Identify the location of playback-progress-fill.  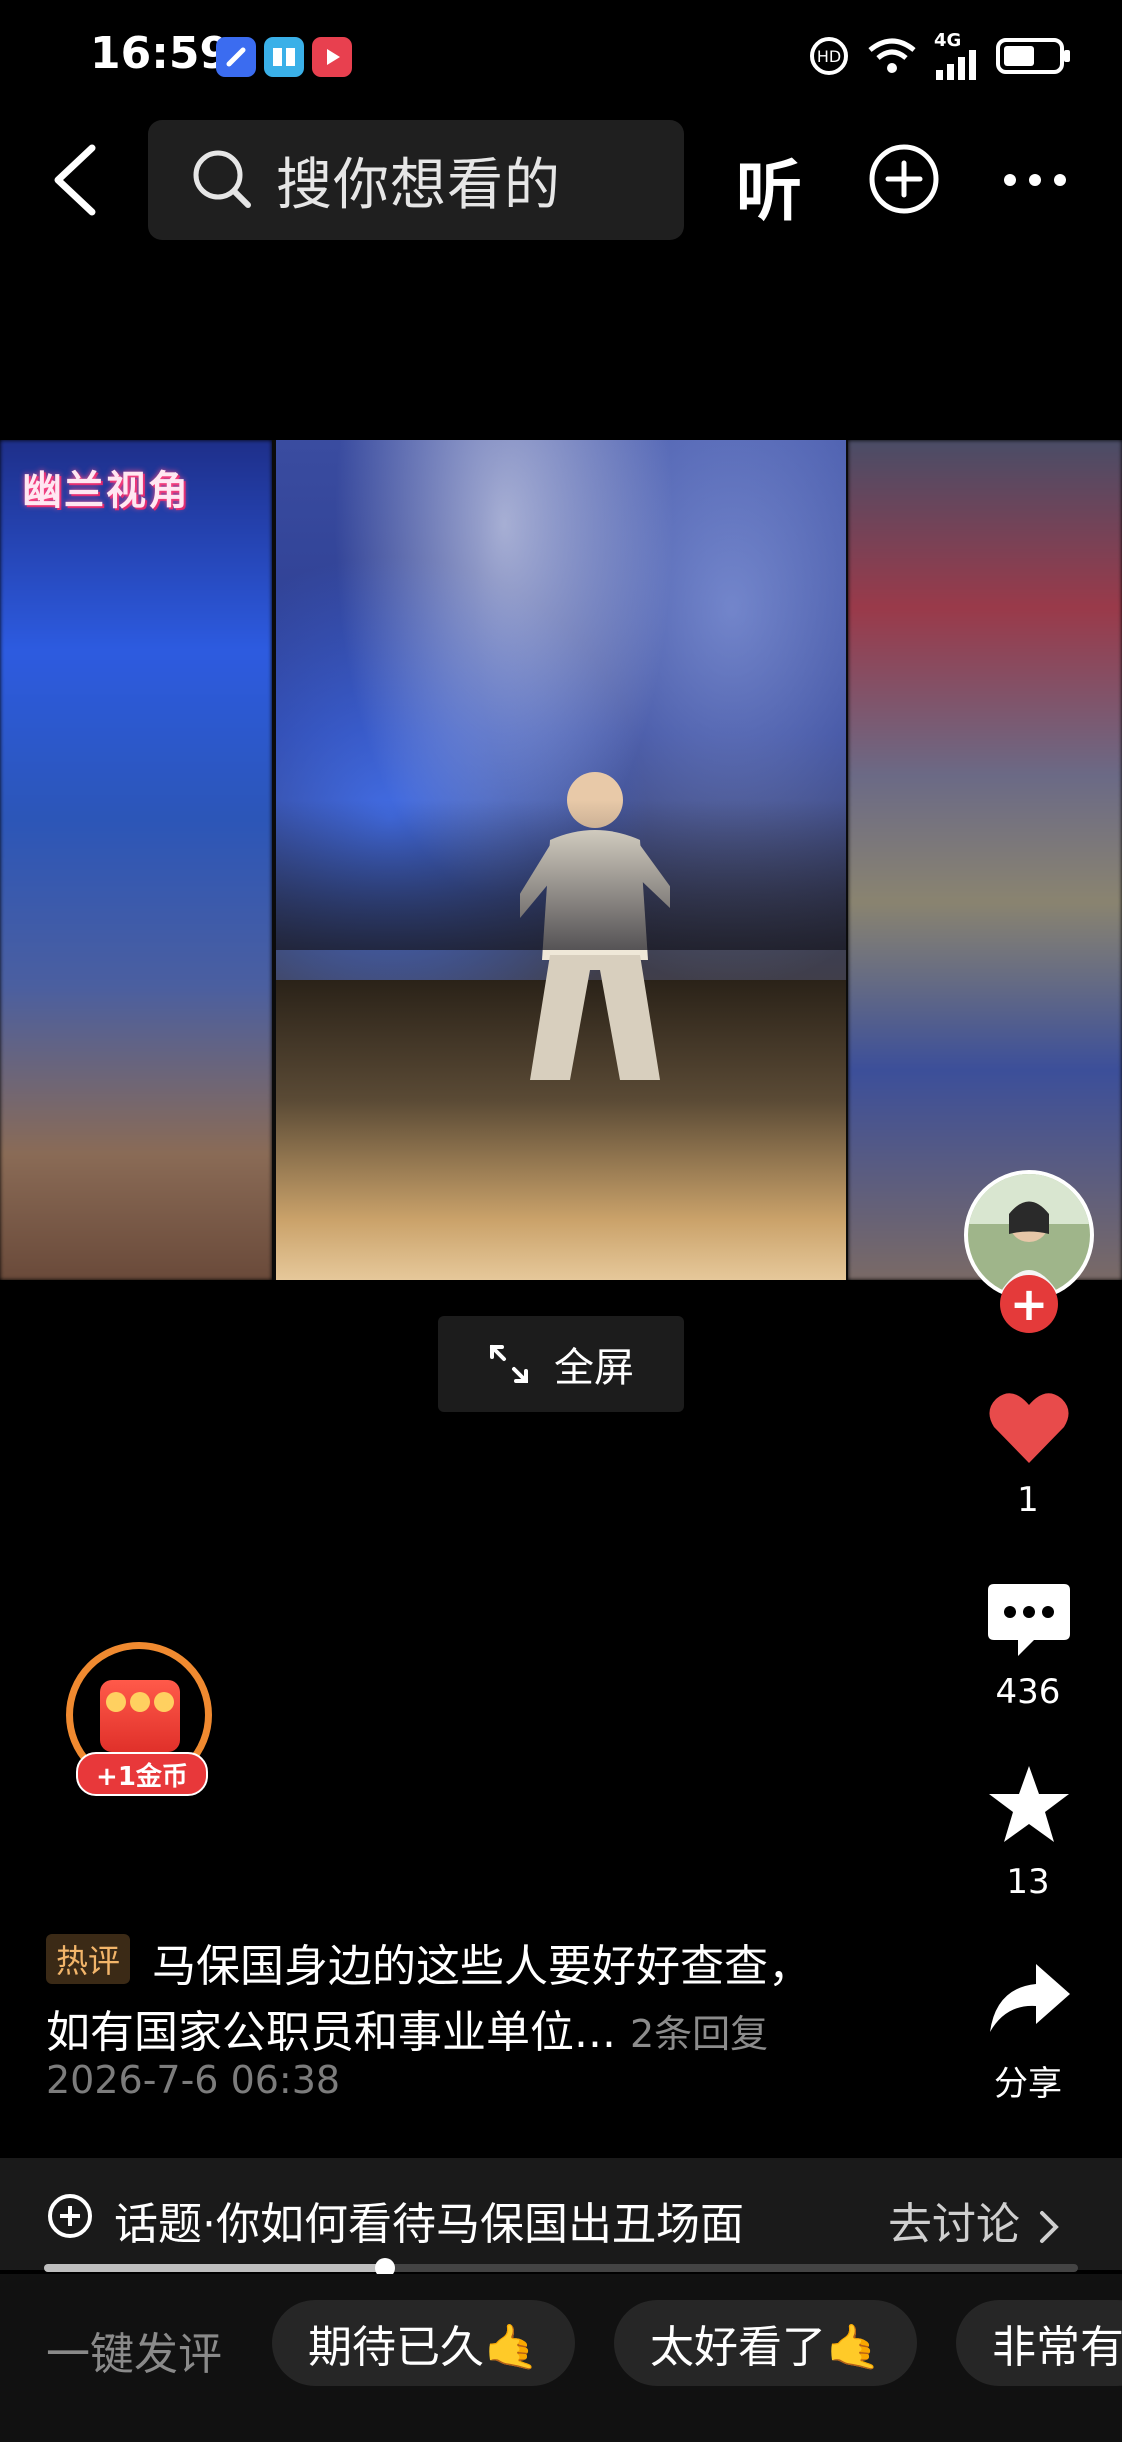
(214, 2268).